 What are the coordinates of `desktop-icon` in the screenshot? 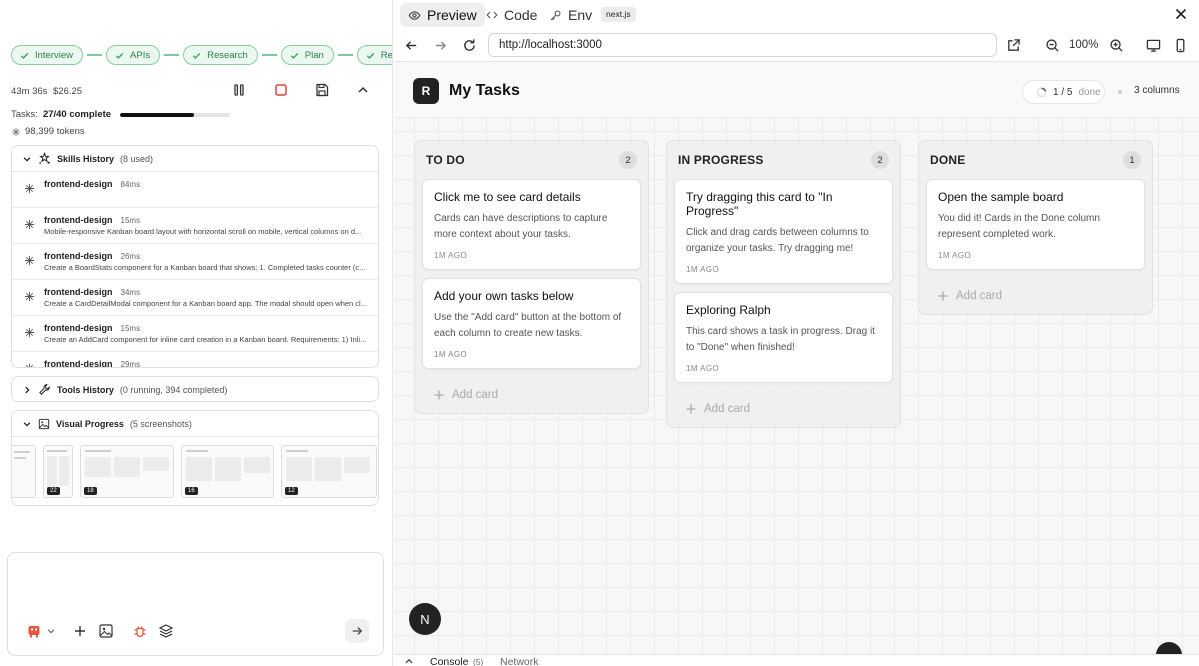 It's located at (1153, 45).